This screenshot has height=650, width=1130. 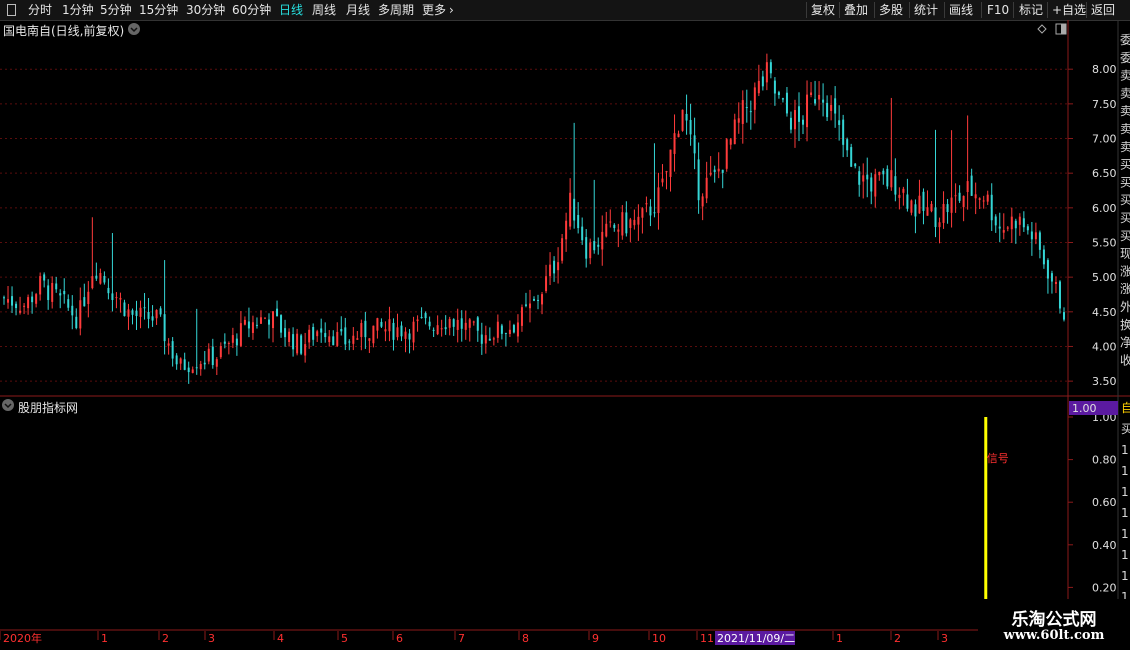 I want to click on indicator-value-label: 1.00, so click(x=1084, y=408).